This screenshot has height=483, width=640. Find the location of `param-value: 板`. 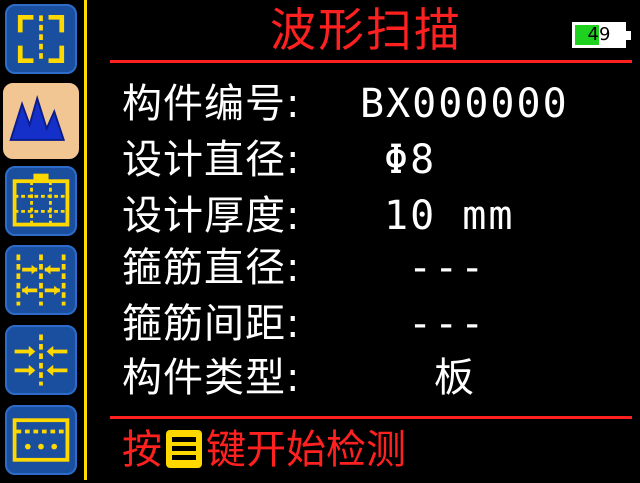

param-value: 板 is located at coordinates (455, 378).